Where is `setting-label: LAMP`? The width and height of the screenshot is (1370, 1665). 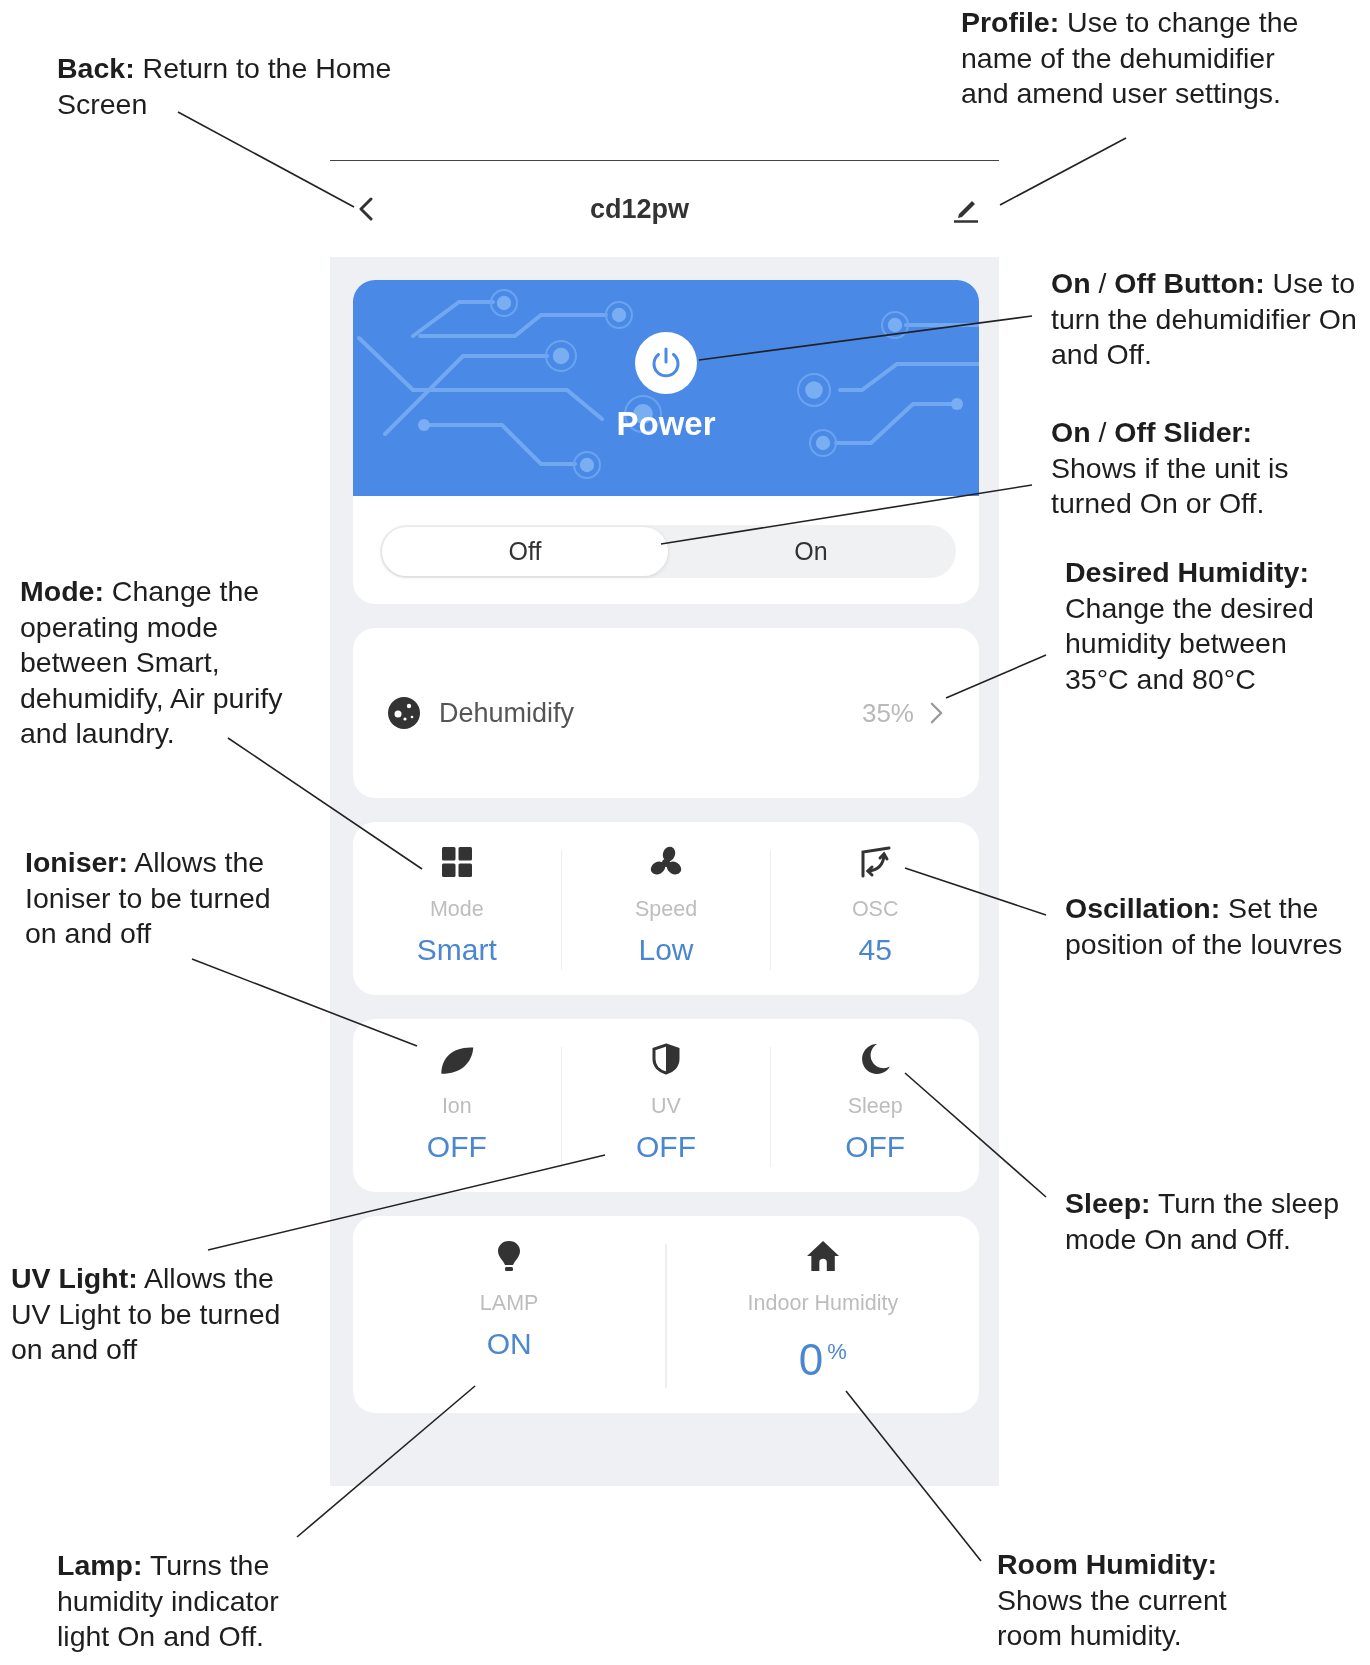 setting-label: LAMP is located at coordinates (509, 1303).